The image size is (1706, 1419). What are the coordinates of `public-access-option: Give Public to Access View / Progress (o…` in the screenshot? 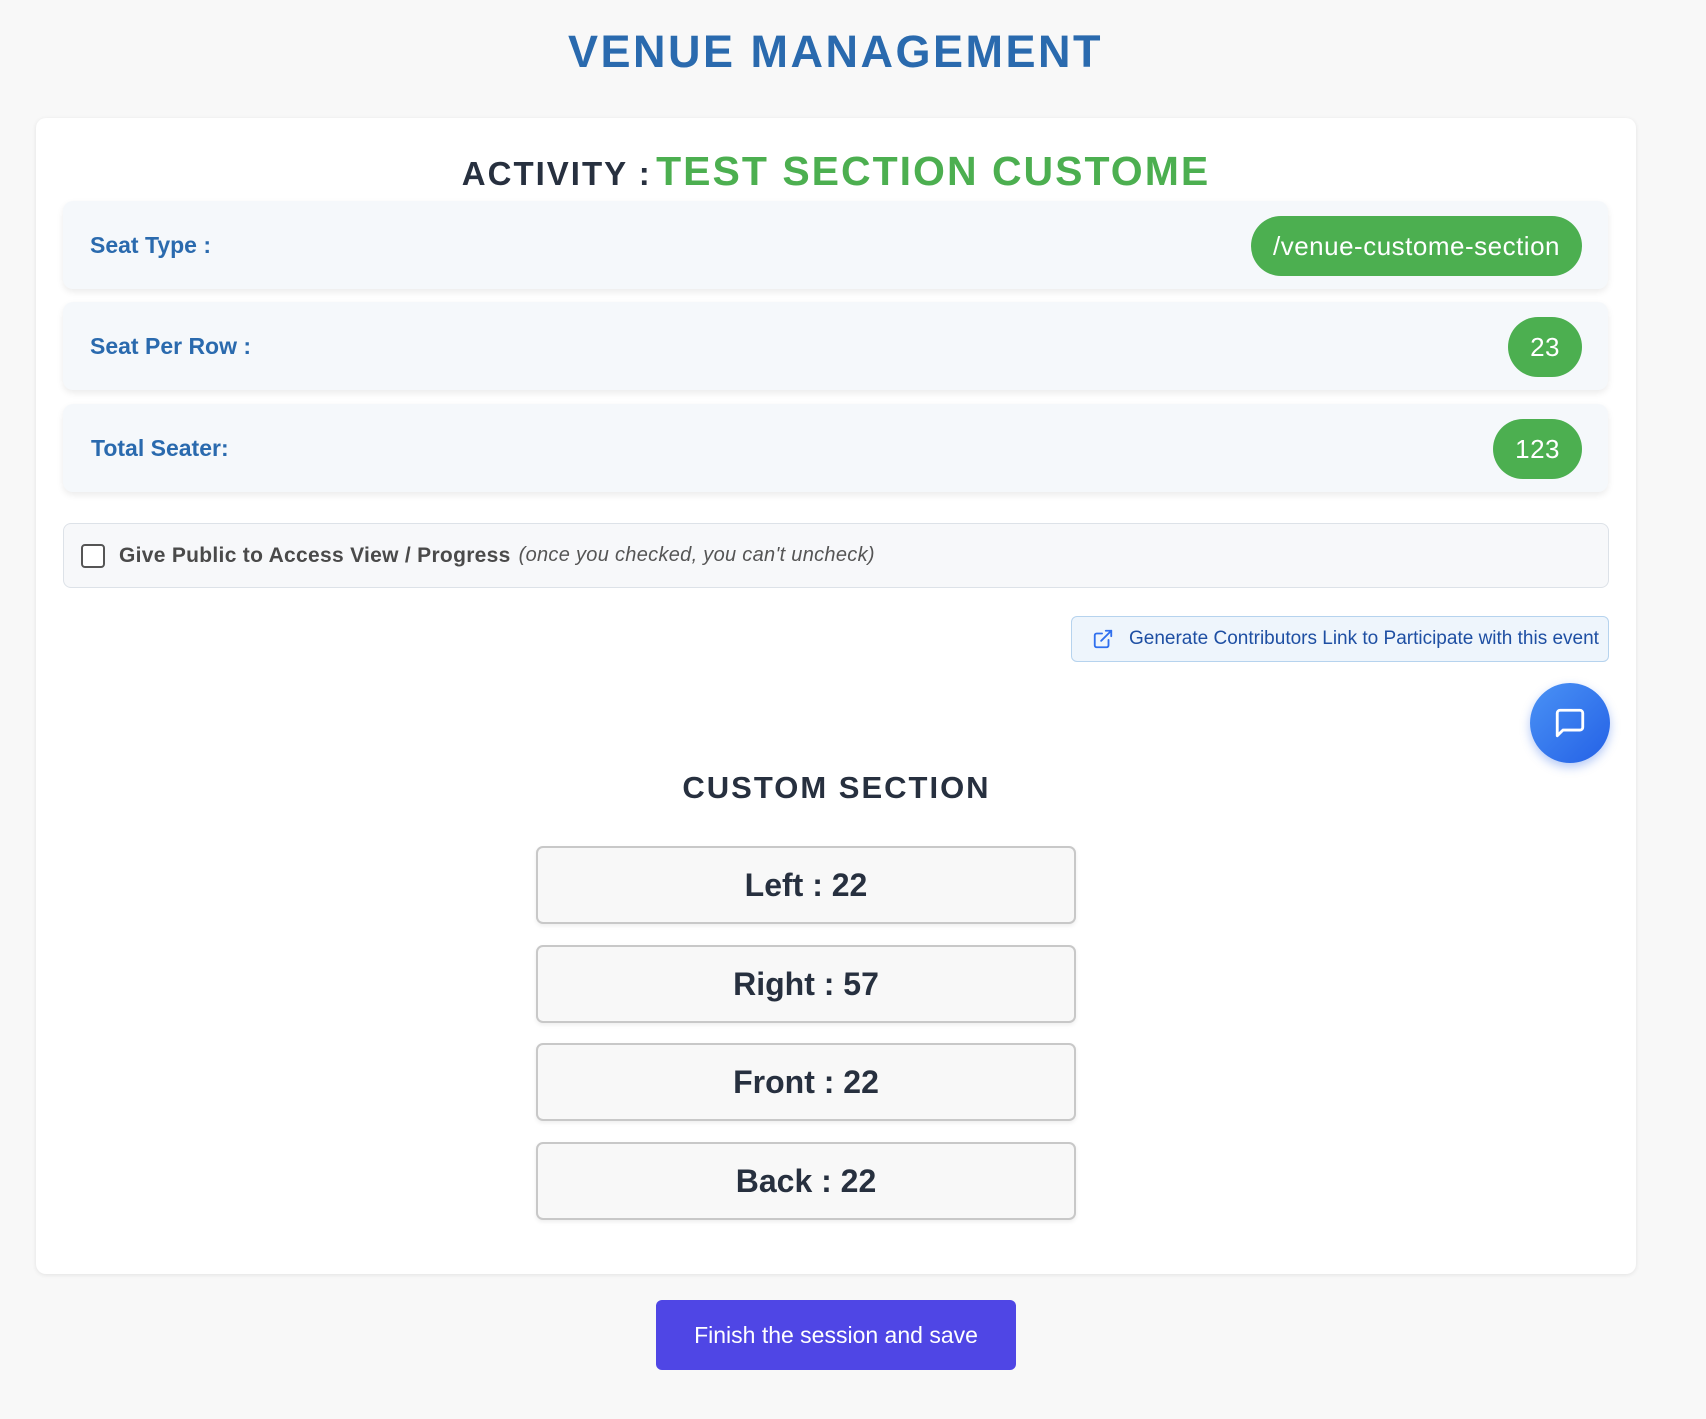 It's located at (836, 555).